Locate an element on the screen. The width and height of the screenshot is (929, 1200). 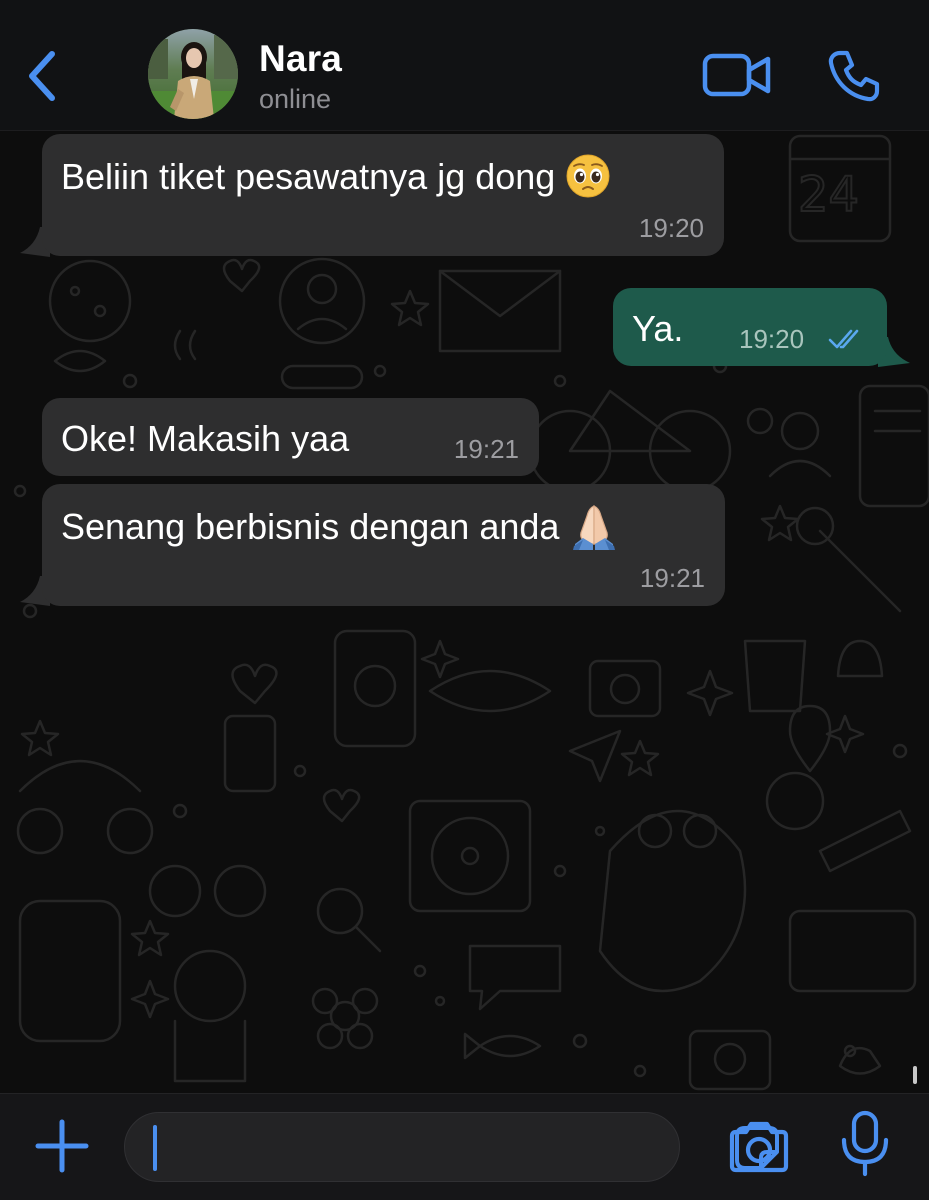
svg-text: 24 is located at coordinates (828, 195).